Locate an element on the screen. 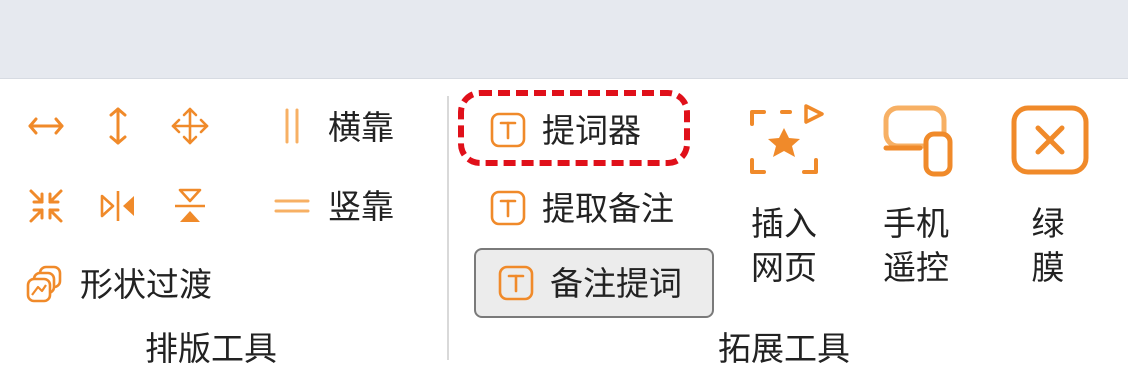 The width and height of the screenshot is (1128, 378). shape-transition-label: 形状过渡 is located at coordinates (146, 284).